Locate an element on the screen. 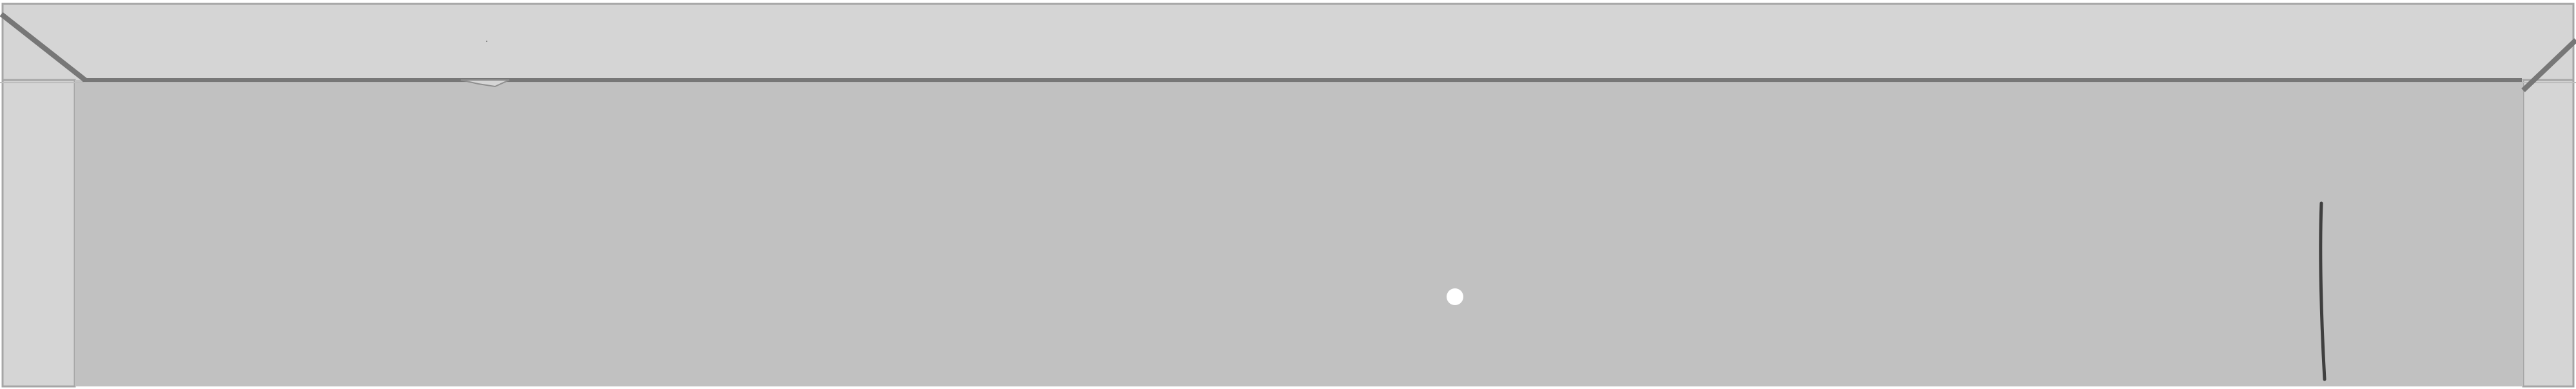  white-dot-cursor-icon is located at coordinates (1455, 296).